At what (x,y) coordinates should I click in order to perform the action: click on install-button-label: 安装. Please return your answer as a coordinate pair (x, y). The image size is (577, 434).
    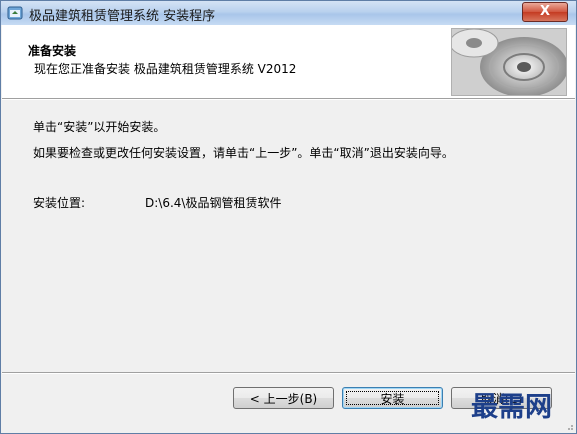
    Looking at the image, I should click on (392, 399).